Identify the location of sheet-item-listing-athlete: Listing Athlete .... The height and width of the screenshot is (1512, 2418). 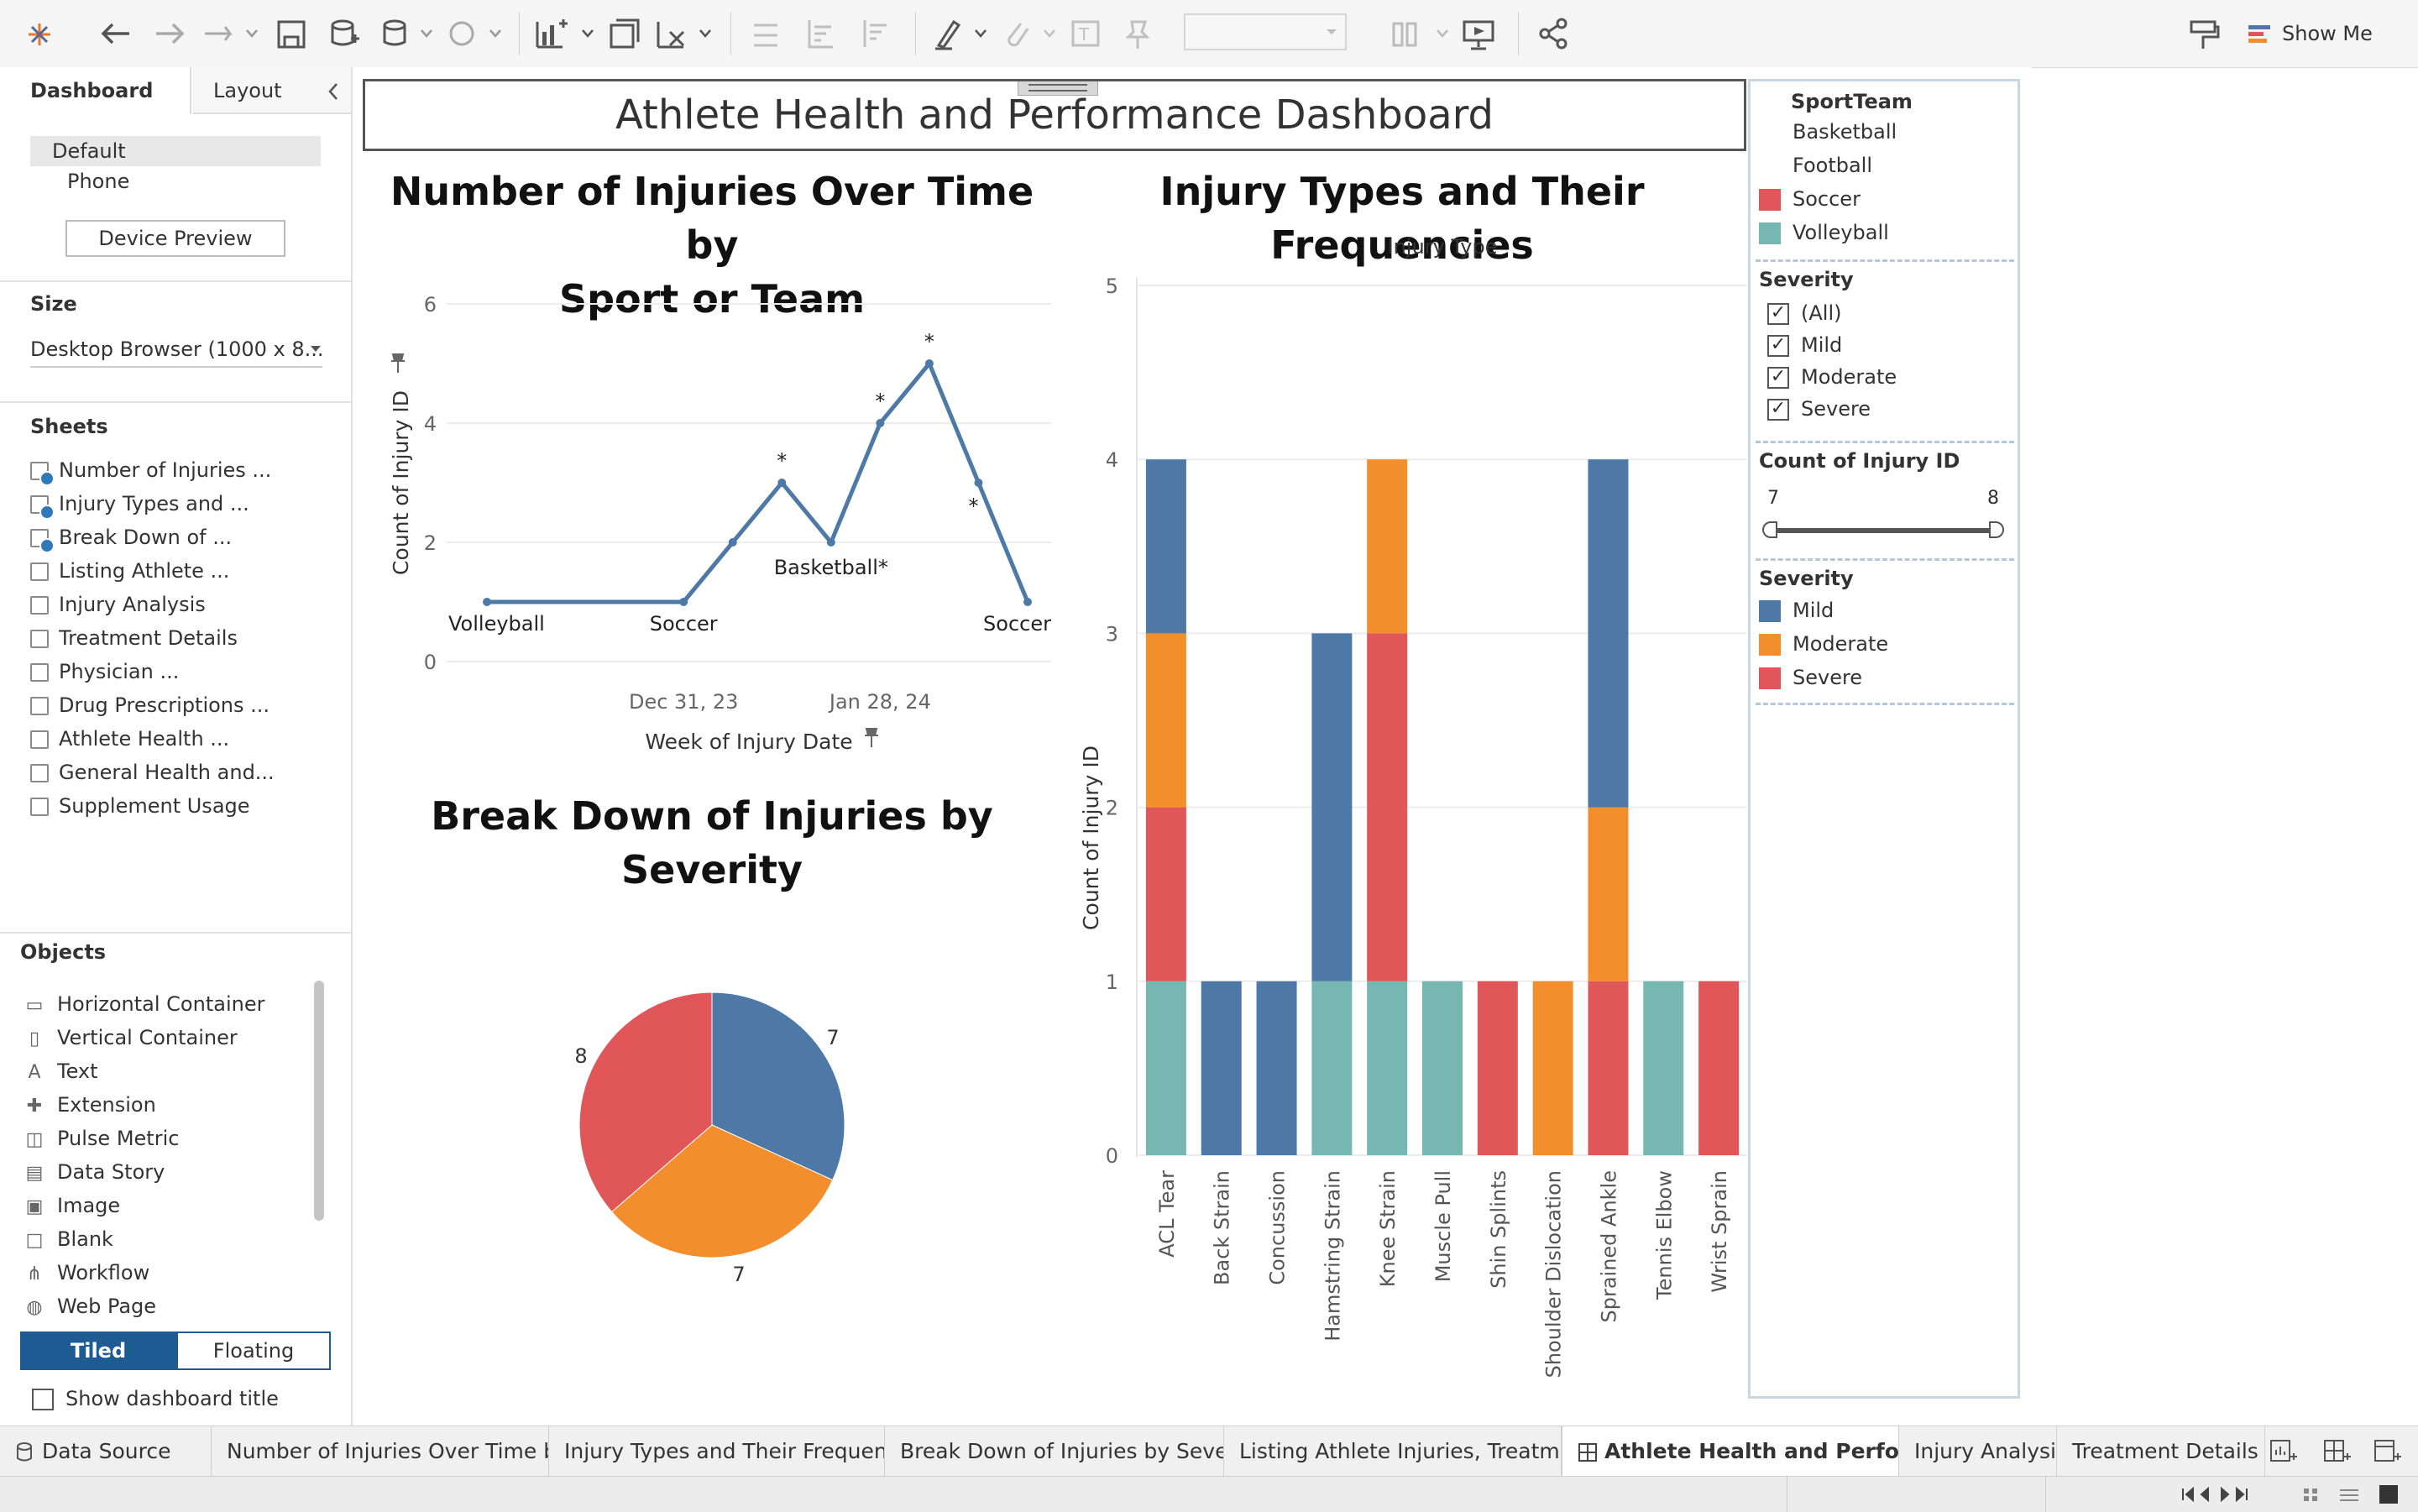
(129, 576).